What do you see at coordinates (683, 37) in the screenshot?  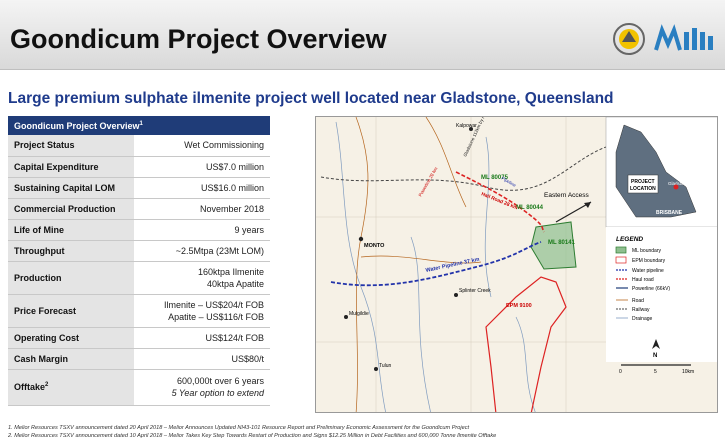 I see `melior-logo` at bounding box center [683, 37].